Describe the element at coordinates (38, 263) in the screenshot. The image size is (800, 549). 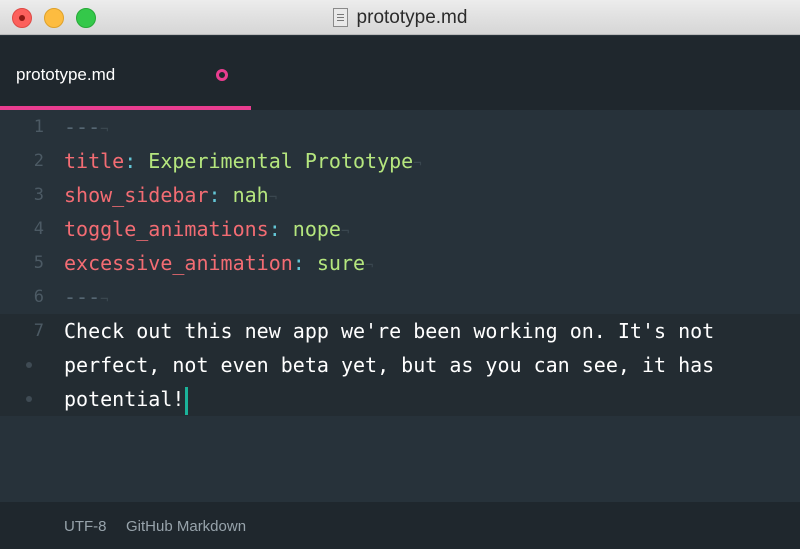
I see `line-number: 5` at that location.